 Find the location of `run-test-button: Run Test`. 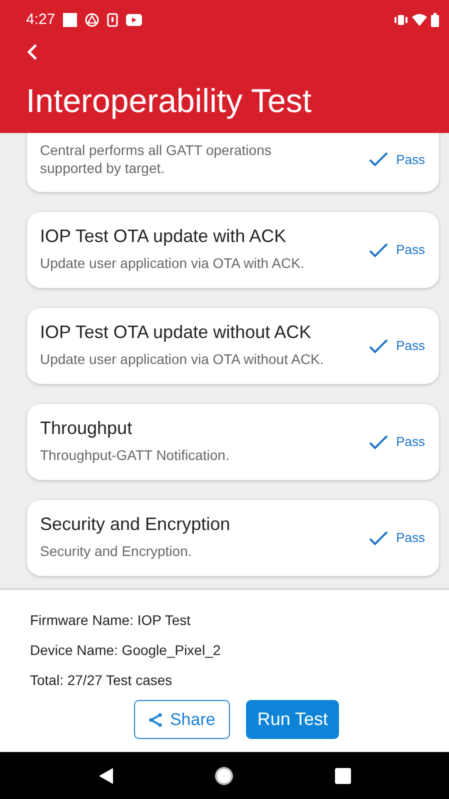

run-test-button: Run Test is located at coordinates (293, 719).